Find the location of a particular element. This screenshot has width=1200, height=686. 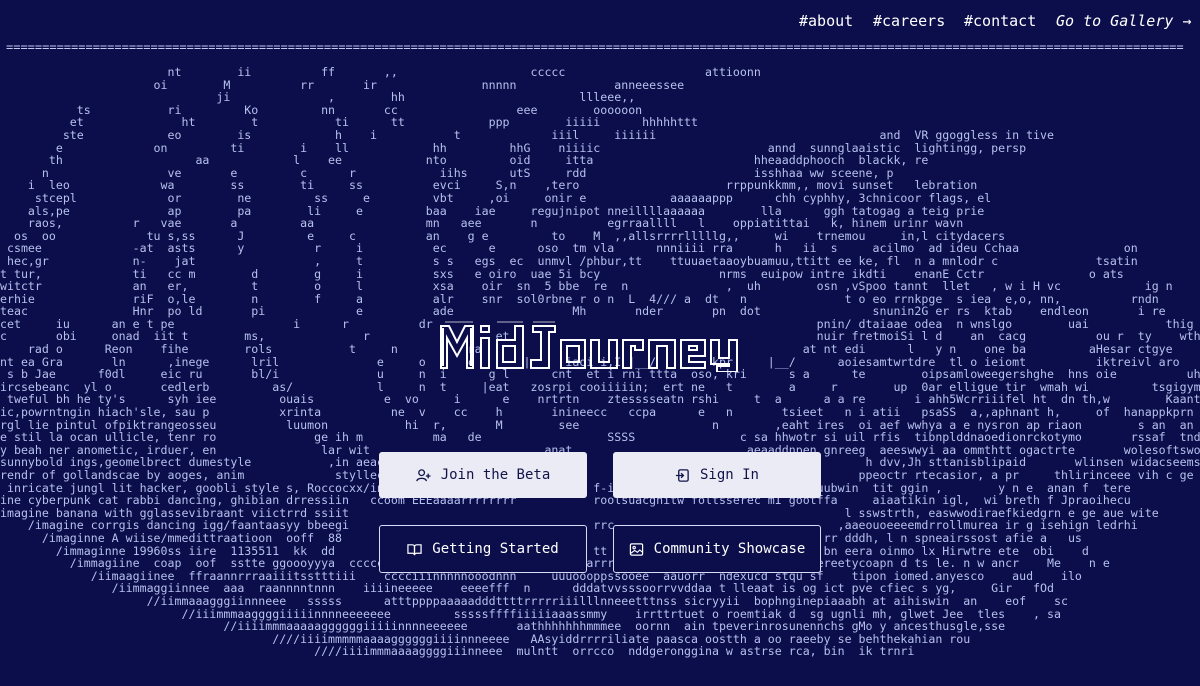

getting-started-button: Getting Started is located at coordinates (483, 549).